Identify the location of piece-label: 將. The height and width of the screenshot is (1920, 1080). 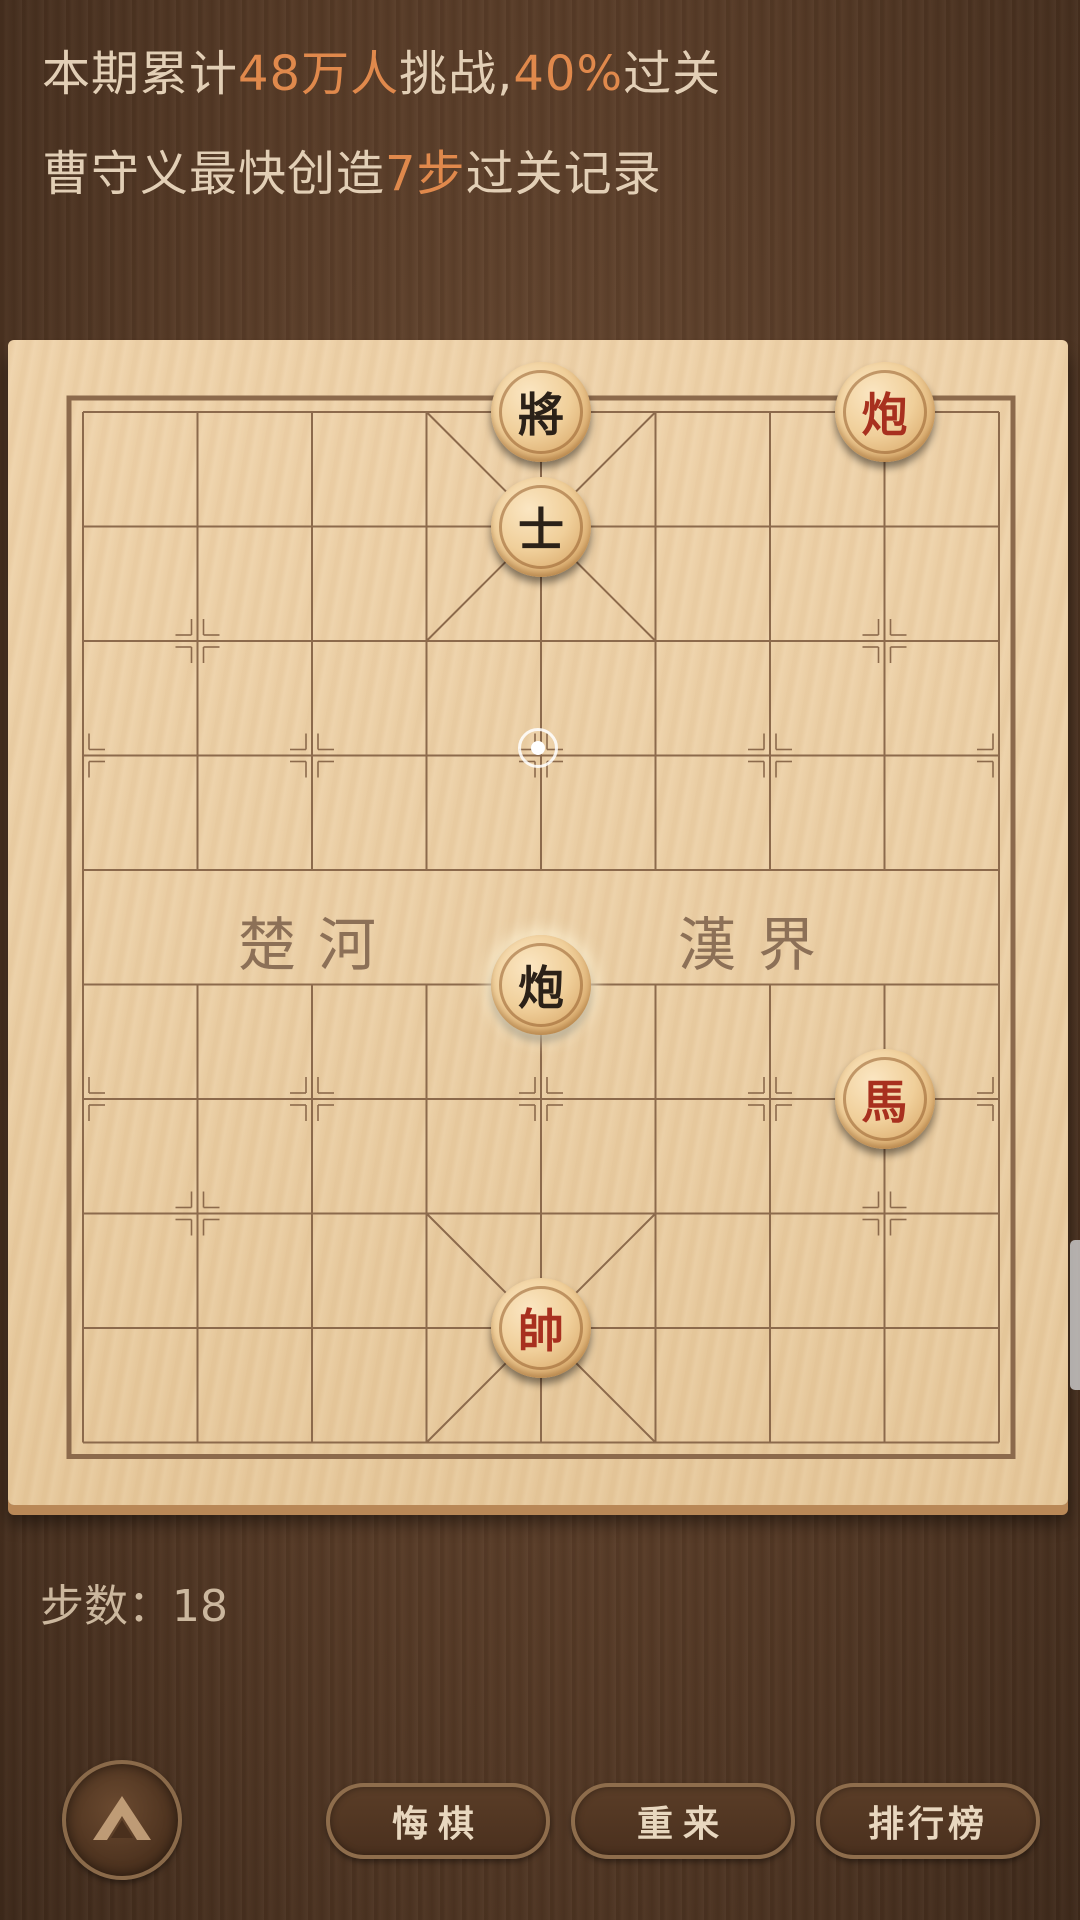
(541, 412).